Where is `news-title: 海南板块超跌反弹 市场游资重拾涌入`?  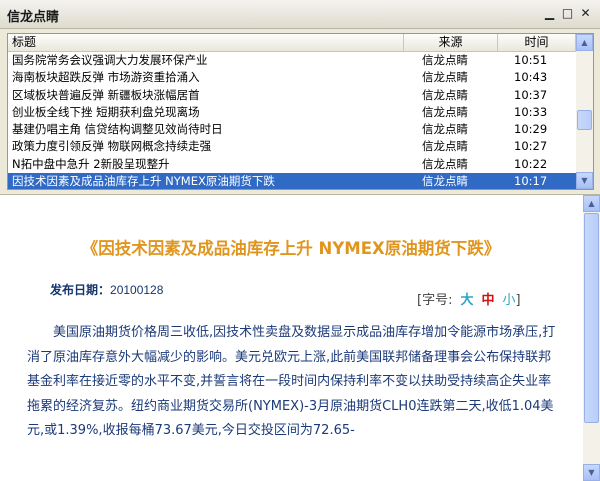
news-title: 海南板块超跌反弹 市场游资重拾涌入 is located at coordinates (106, 77).